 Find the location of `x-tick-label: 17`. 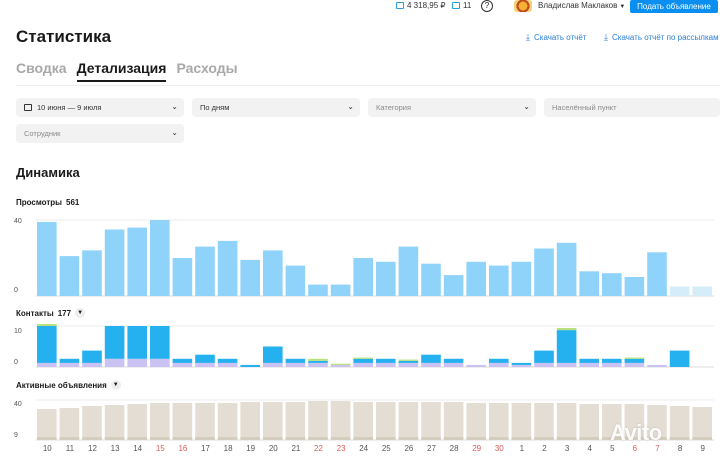

x-tick-label: 17 is located at coordinates (205, 448).